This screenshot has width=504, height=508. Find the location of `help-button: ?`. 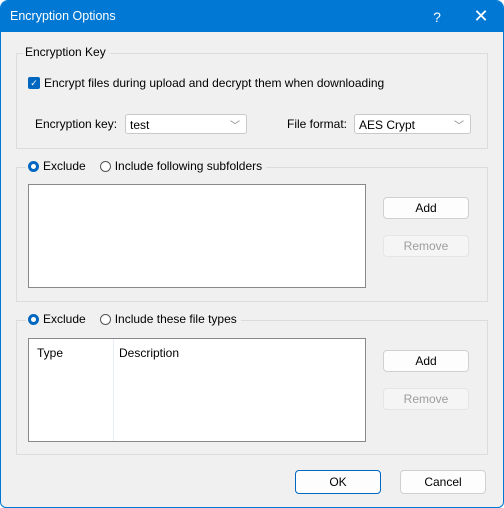

help-button: ? is located at coordinates (437, 16).